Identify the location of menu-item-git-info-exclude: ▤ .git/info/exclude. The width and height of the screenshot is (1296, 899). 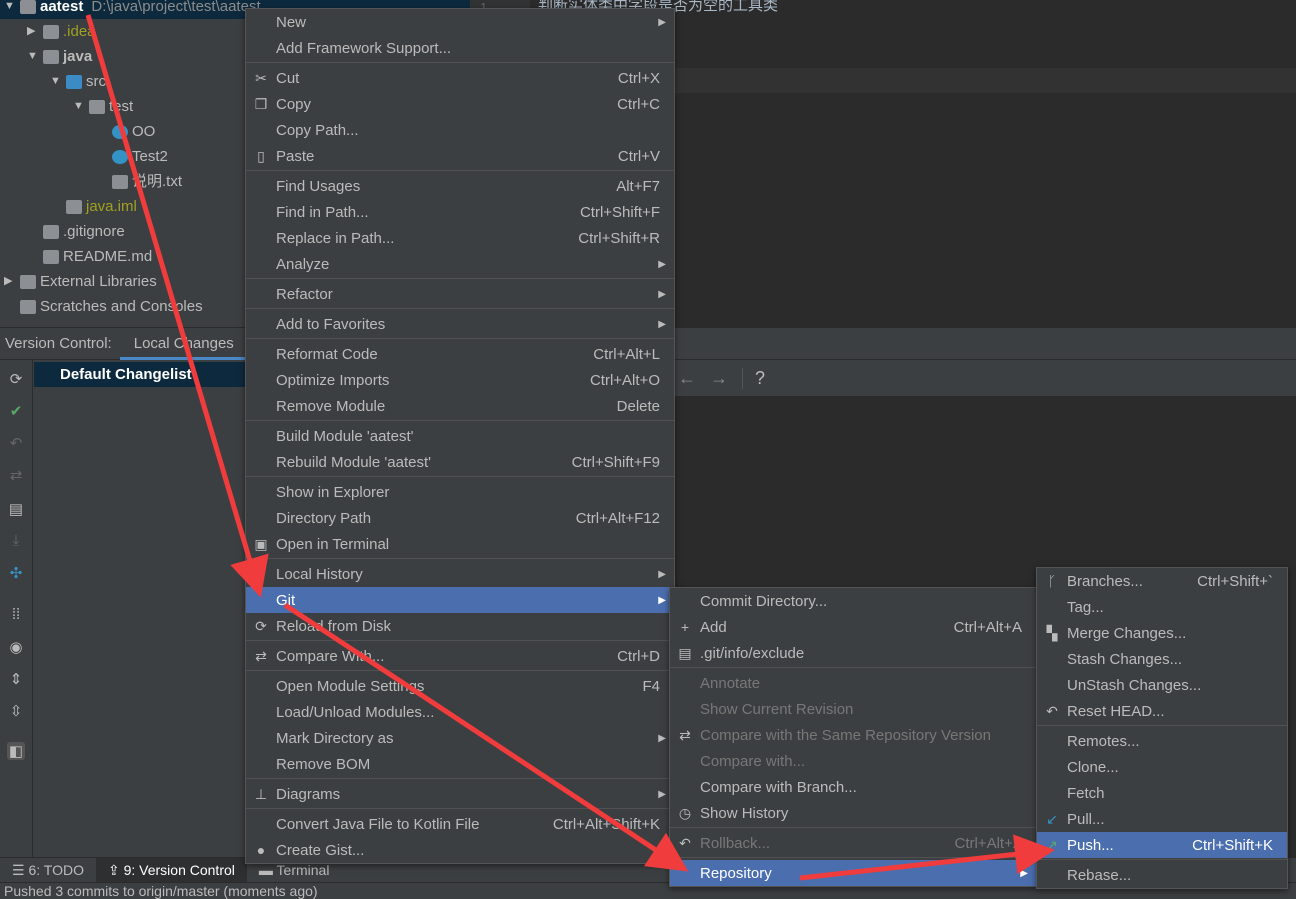
(853, 653).